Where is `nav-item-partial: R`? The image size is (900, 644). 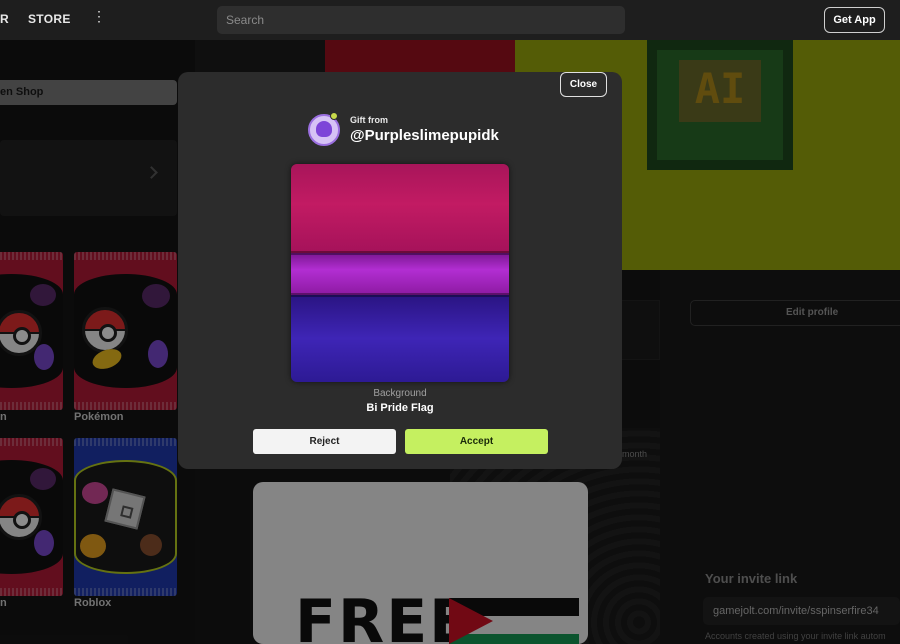
nav-item-partial: R is located at coordinates (4, 19).